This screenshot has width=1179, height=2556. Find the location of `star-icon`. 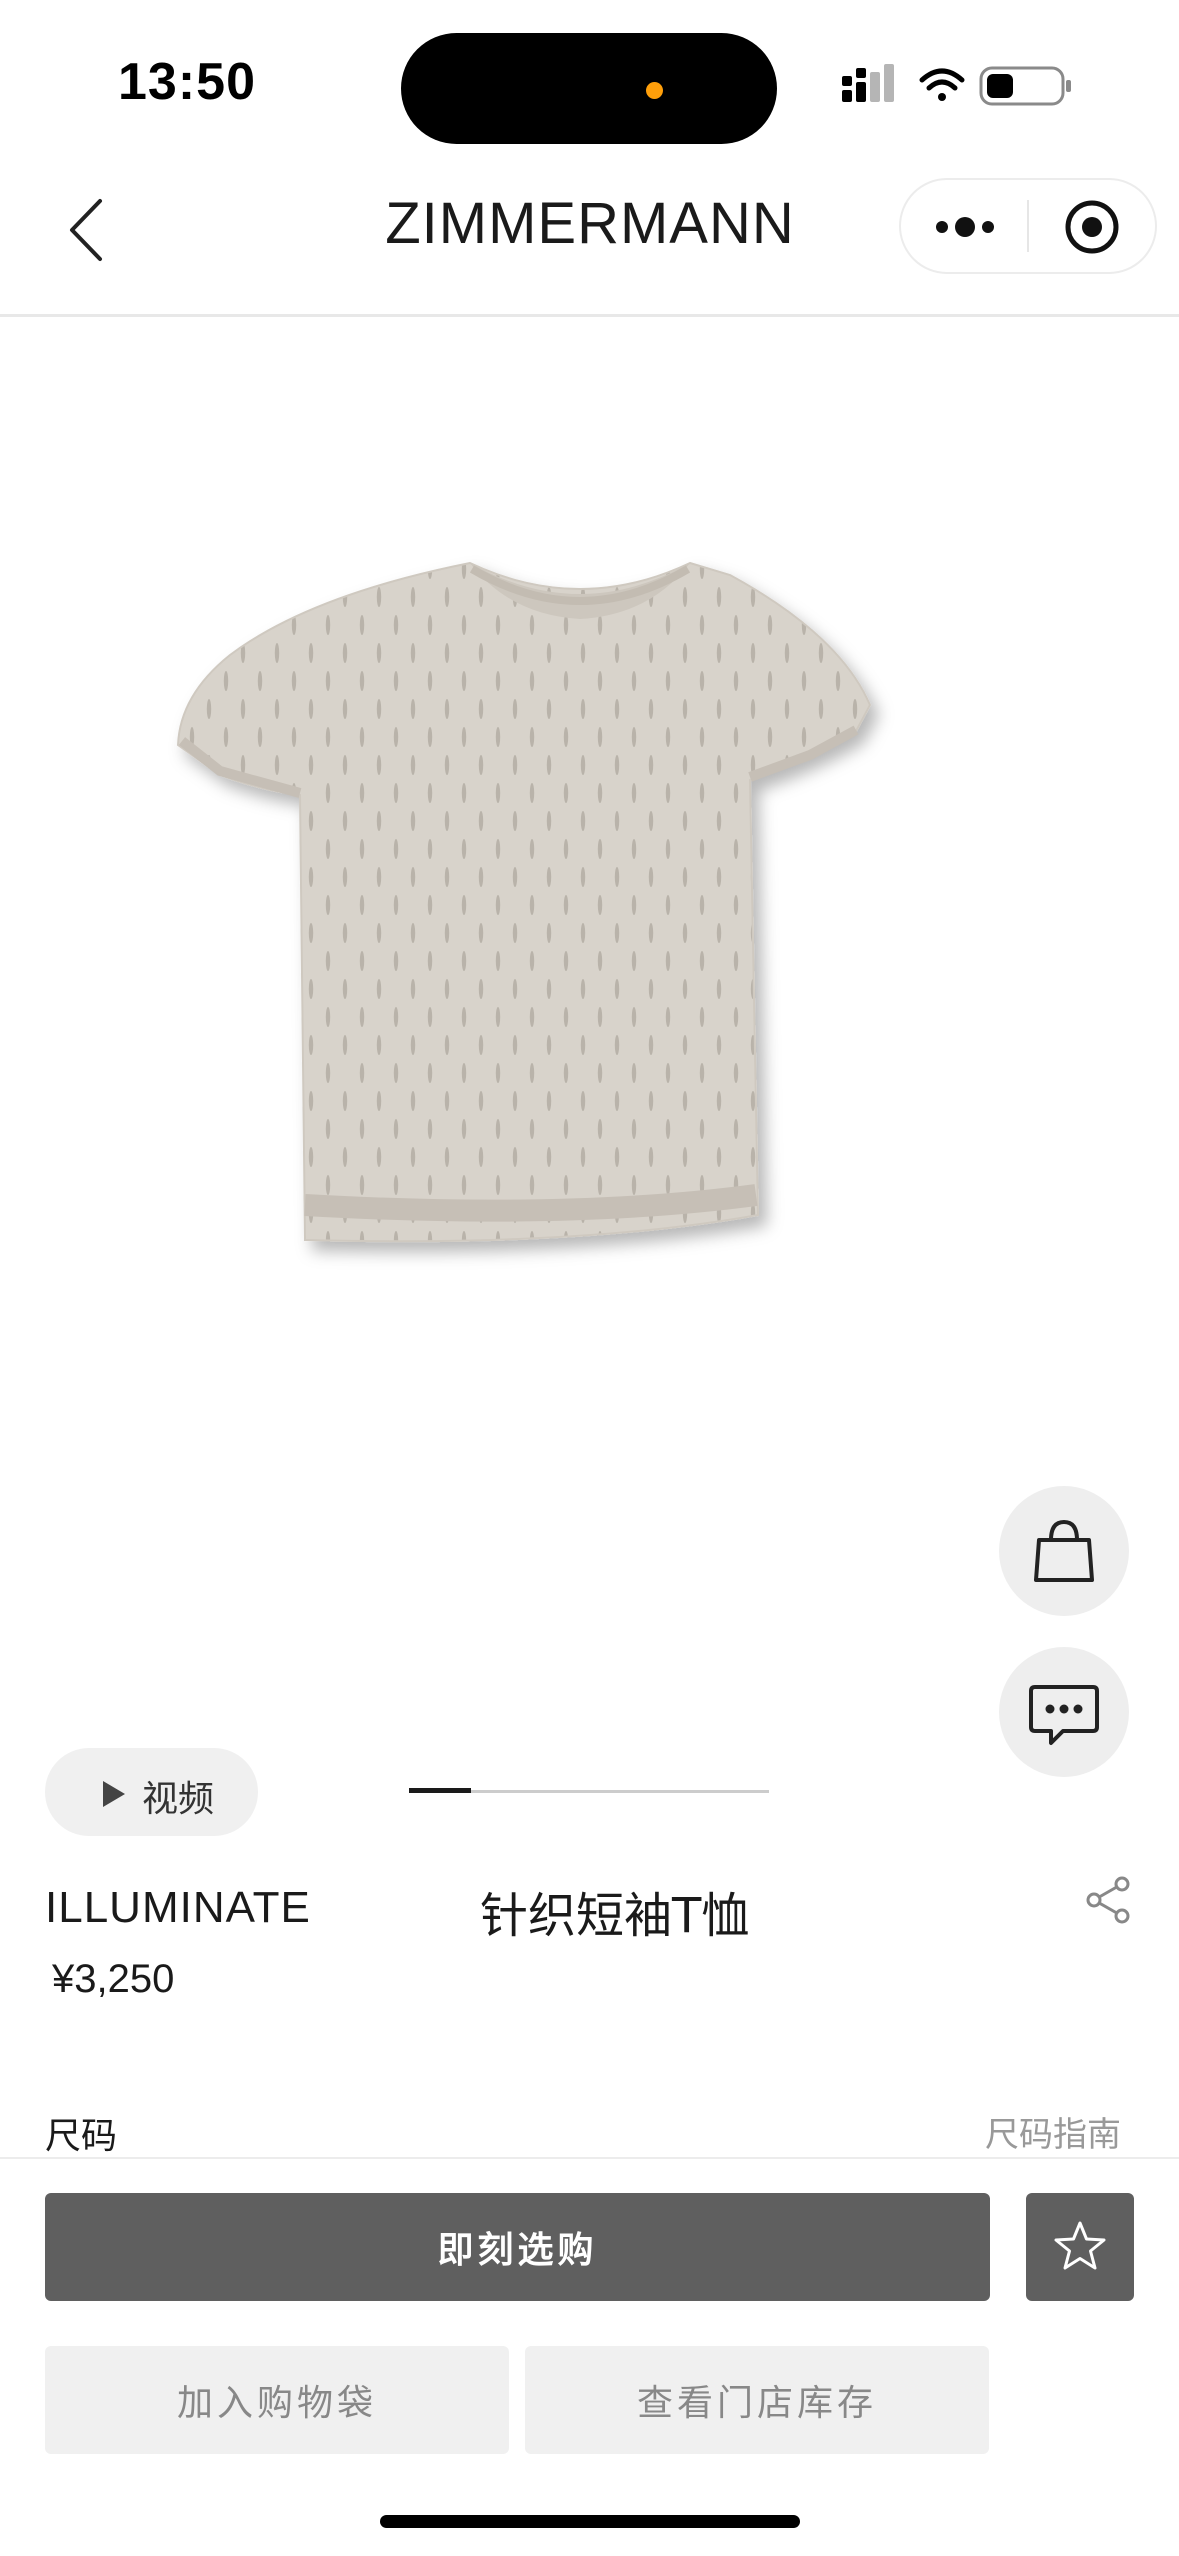

star-icon is located at coordinates (1080, 2245).